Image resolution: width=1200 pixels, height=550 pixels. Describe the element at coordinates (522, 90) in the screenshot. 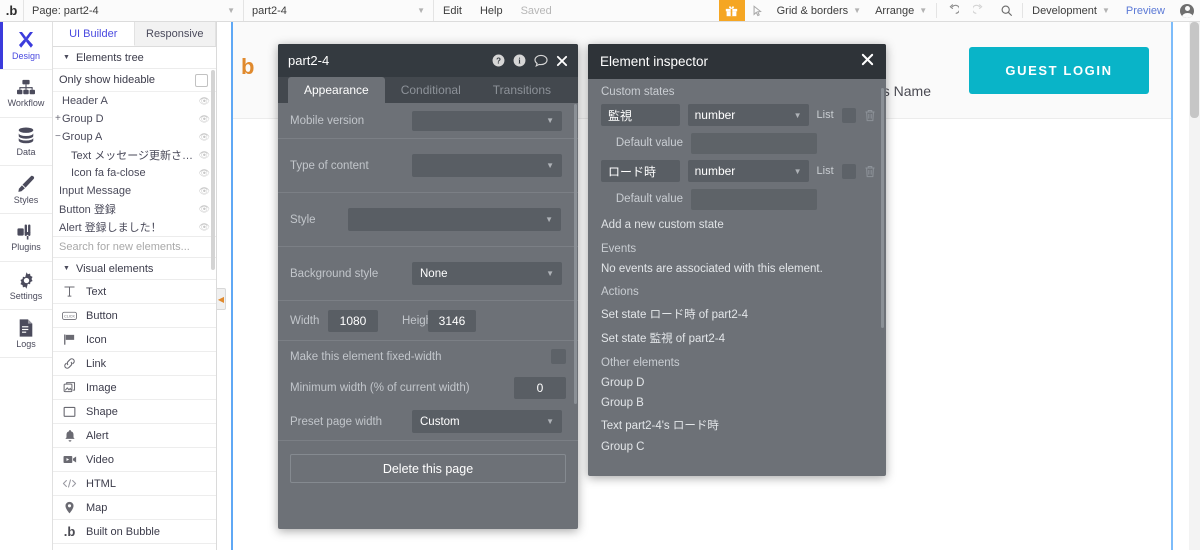

I see `tab-transitions: Transitions` at that location.